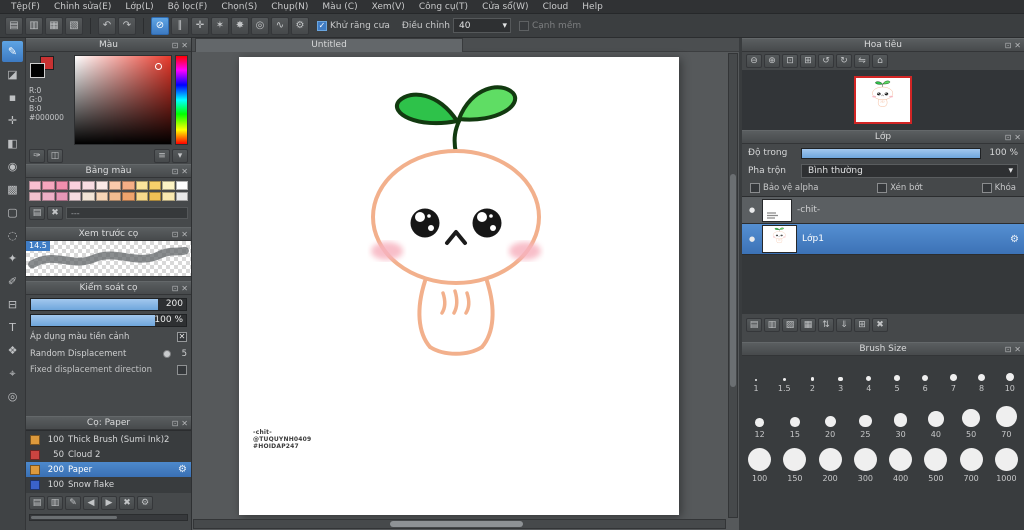 This screenshot has width=1024, height=530. What do you see at coordinates (12, 189) in the screenshot?
I see `tool-gradient: ▩` at bounding box center [12, 189].